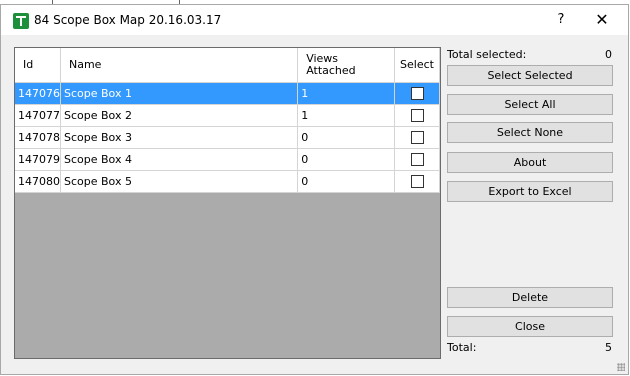 The height and width of the screenshot is (376, 630). Describe the element at coordinates (21, 21) in the screenshot. I see `app-logo-icon` at that location.